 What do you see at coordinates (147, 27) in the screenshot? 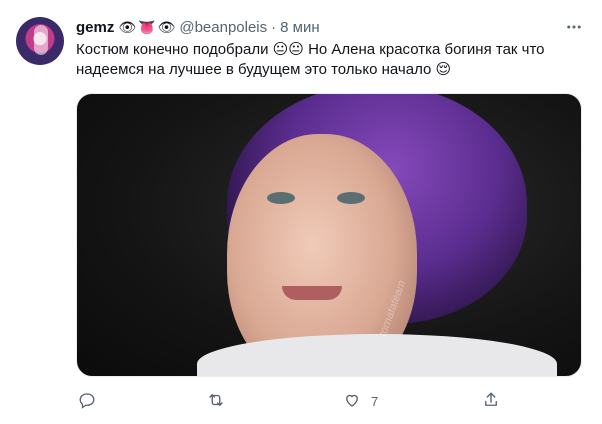
I see `name-emoji-tongue: 👅` at bounding box center [147, 27].